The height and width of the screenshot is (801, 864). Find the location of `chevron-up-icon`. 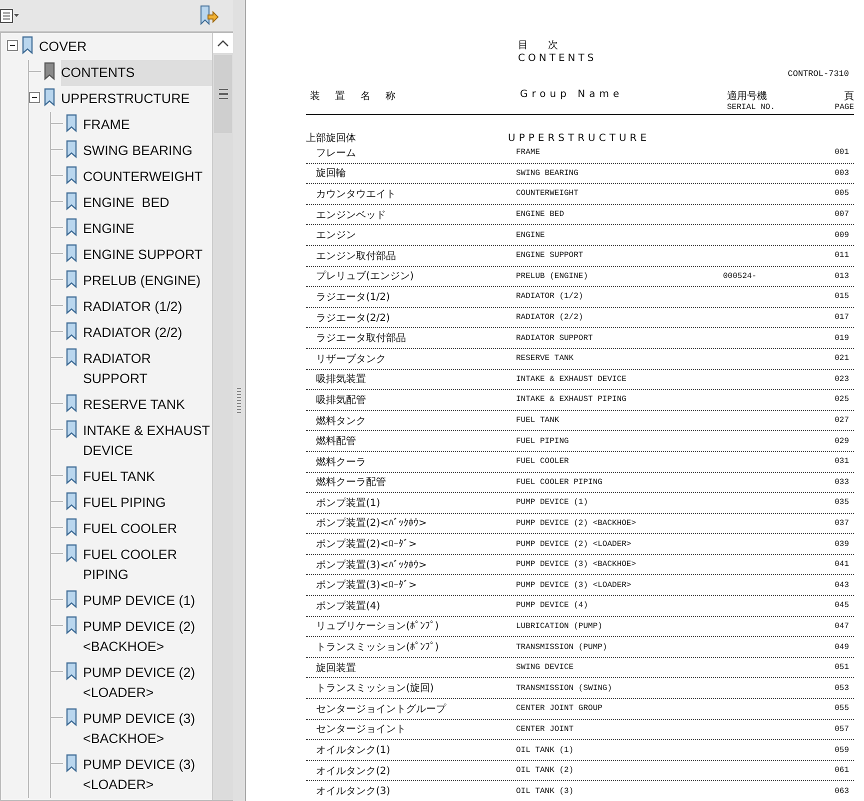

chevron-up-icon is located at coordinates (223, 43).